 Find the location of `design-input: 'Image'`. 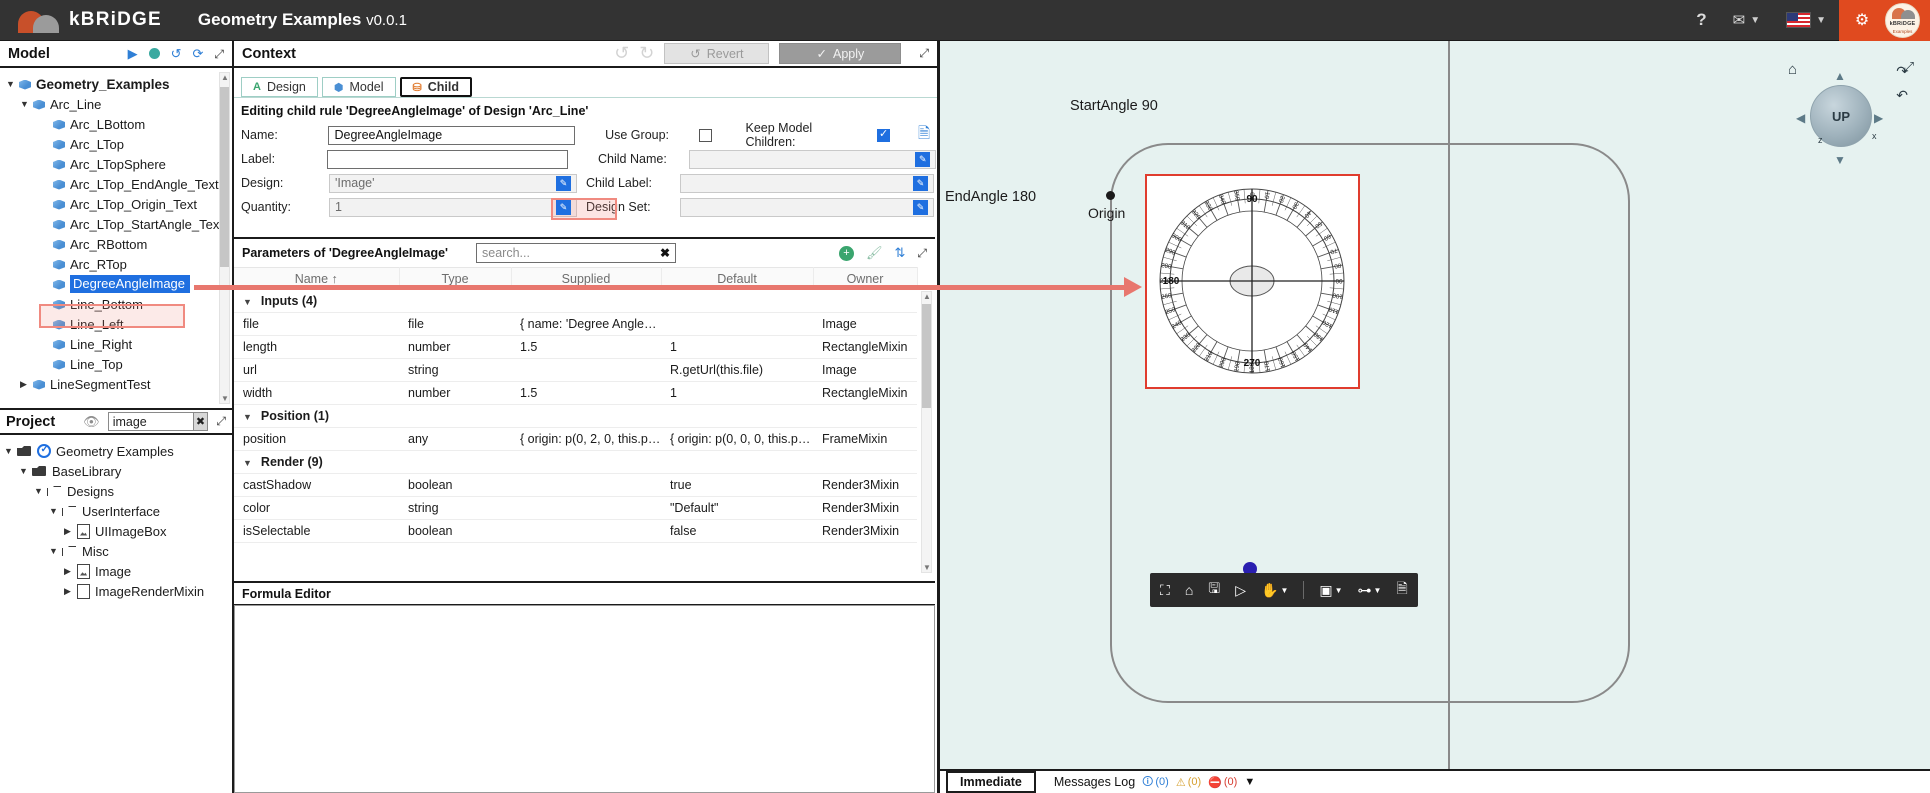

design-input: 'Image' is located at coordinates (453, 183).